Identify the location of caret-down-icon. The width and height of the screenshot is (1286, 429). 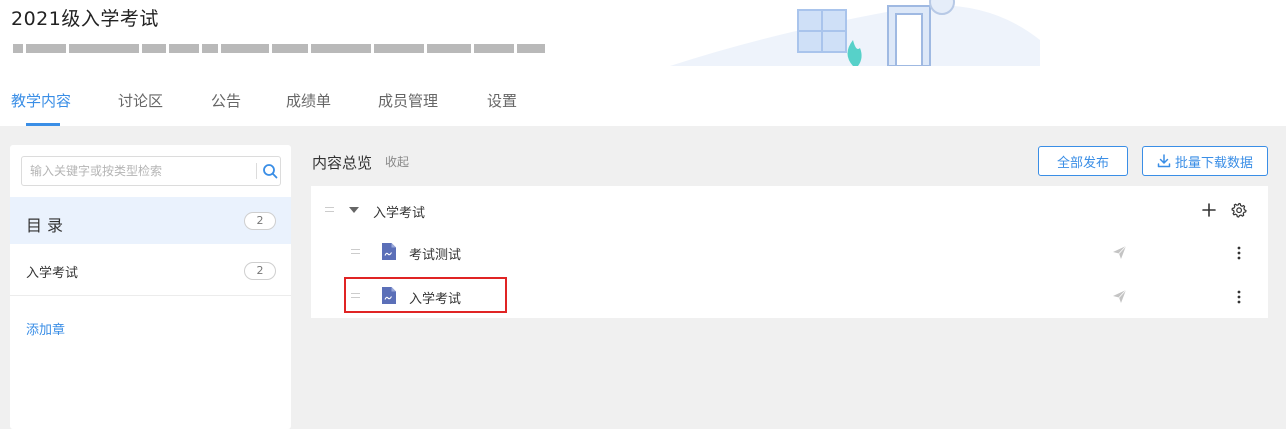
(354, 210).